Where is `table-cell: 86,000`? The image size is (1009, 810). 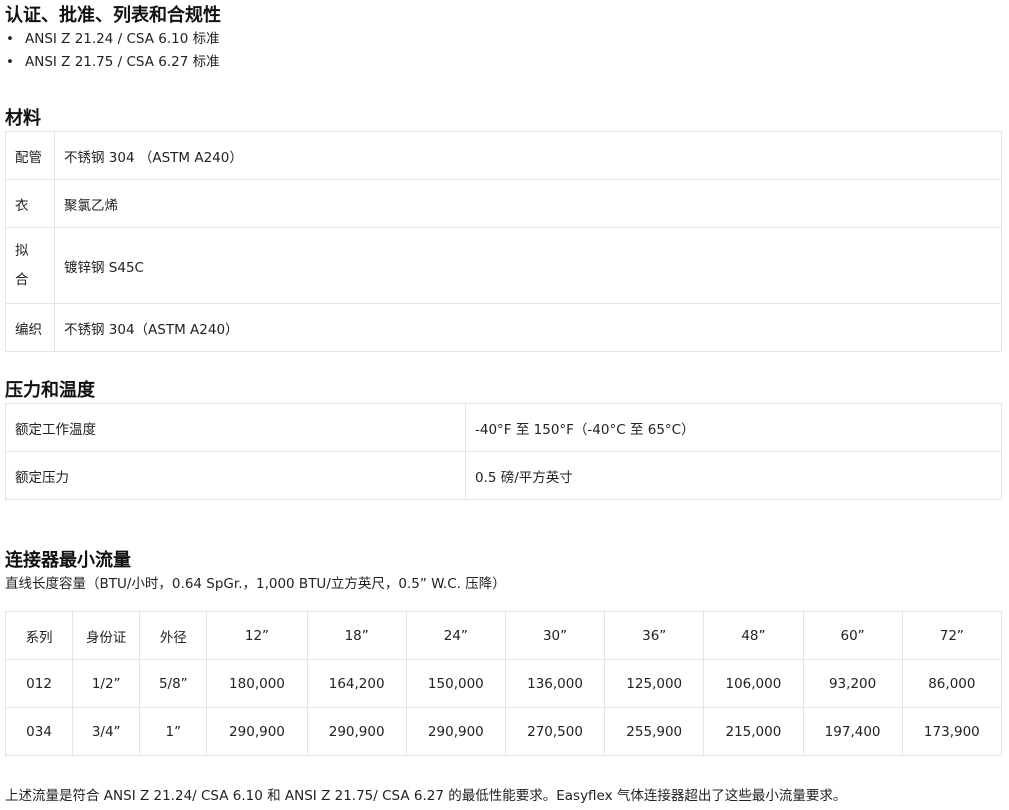
table-cell: 86,000 is located at coordinates (952, 683).